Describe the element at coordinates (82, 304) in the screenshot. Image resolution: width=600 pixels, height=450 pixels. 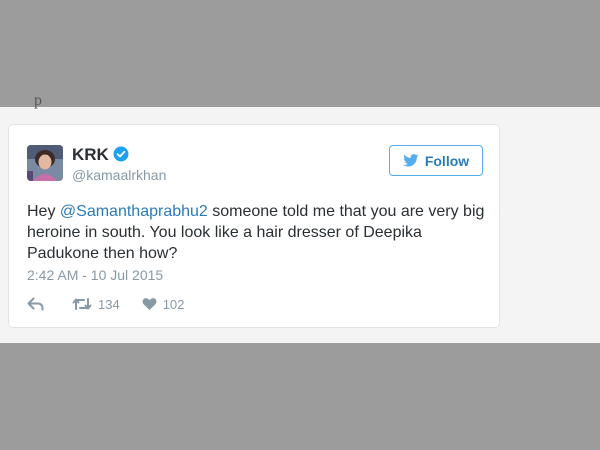
I see `retweet-icon` at that location.